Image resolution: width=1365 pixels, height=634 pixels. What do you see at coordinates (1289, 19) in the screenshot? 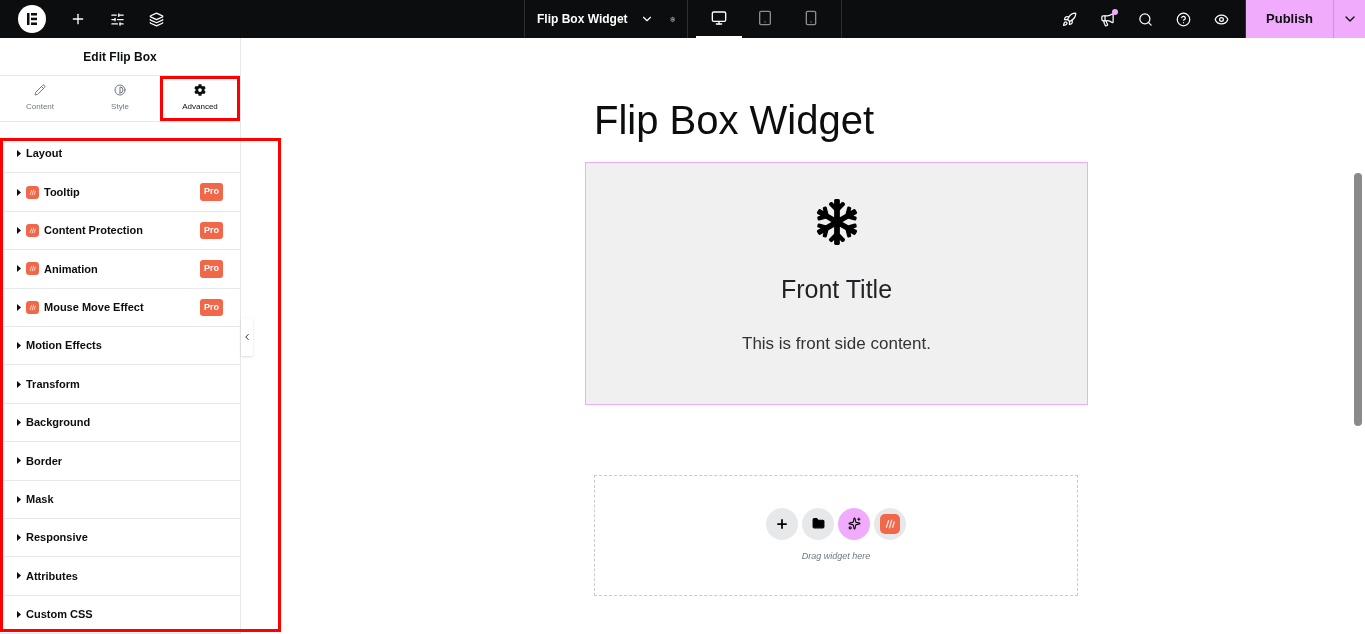
I see `publish-button: Publish` at bounding box center [1289, 19].